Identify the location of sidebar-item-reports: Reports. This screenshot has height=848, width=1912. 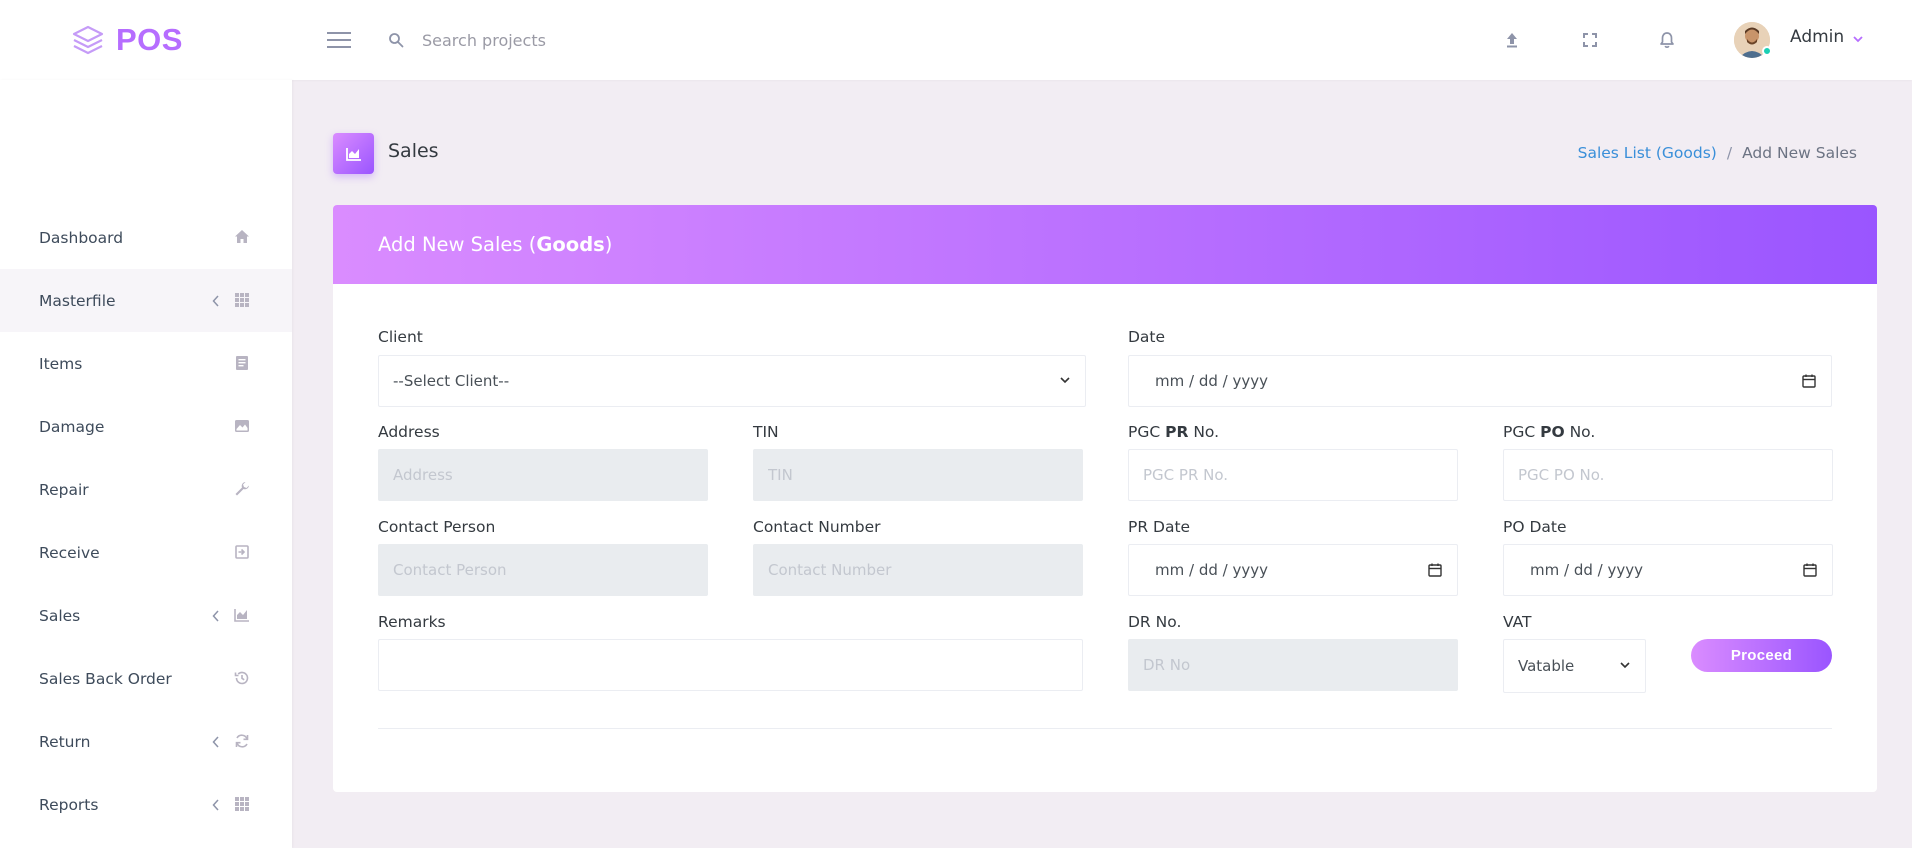
(146, 804).